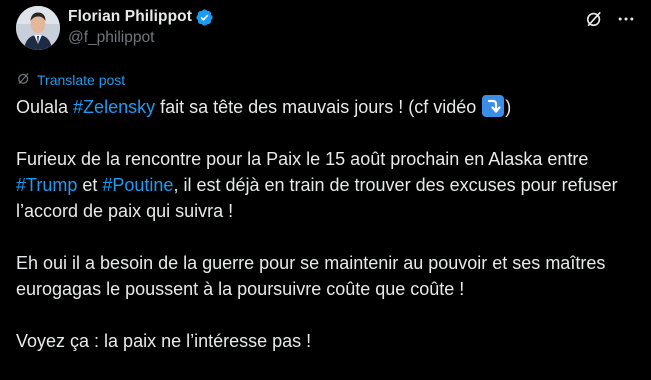  I want to click on post-paragraph-4: Voyez ça : la paix ne l’intéresse pas !, so click(164, 341).